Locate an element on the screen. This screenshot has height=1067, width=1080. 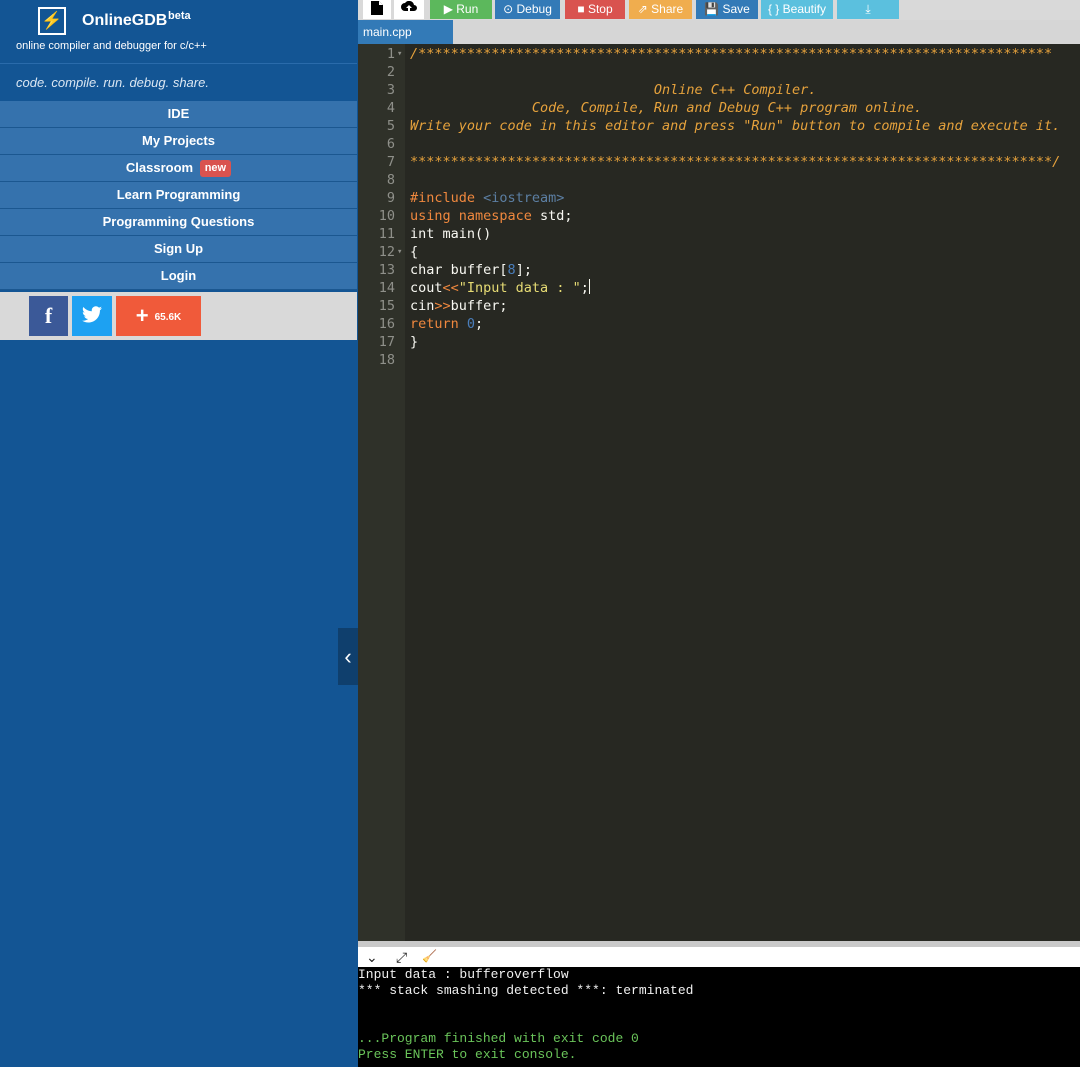
sidebar-item-programming-questions: Programming Questions is located at coordinates (178, 222).